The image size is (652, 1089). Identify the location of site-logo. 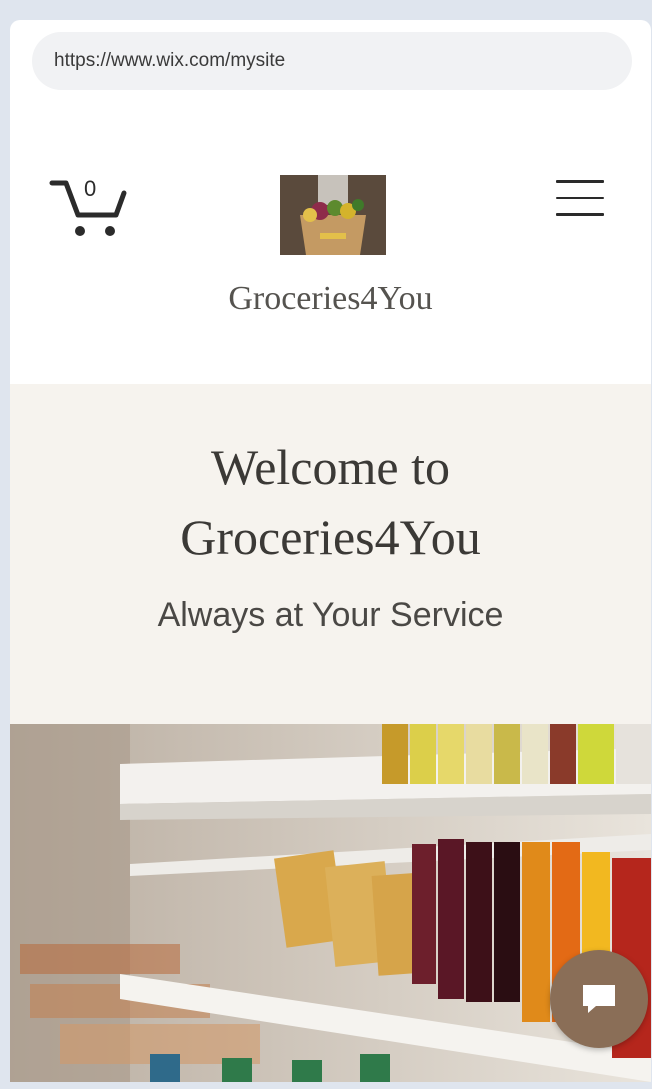
(333, 215).